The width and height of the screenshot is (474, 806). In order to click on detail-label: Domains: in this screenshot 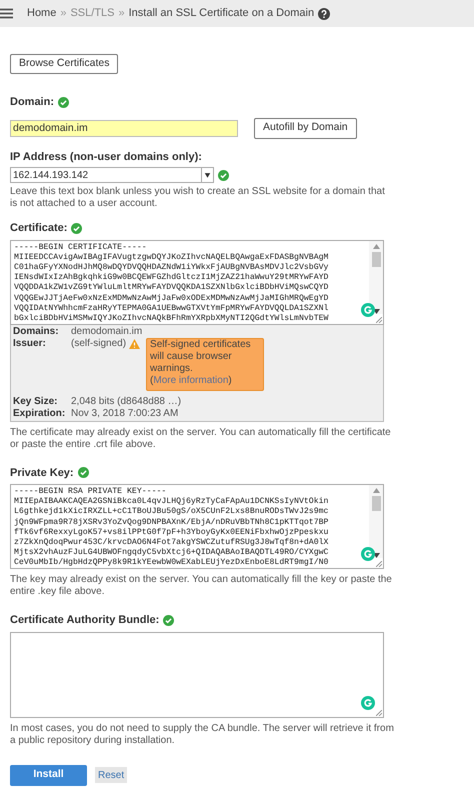, I will do `click(36, 332)`.